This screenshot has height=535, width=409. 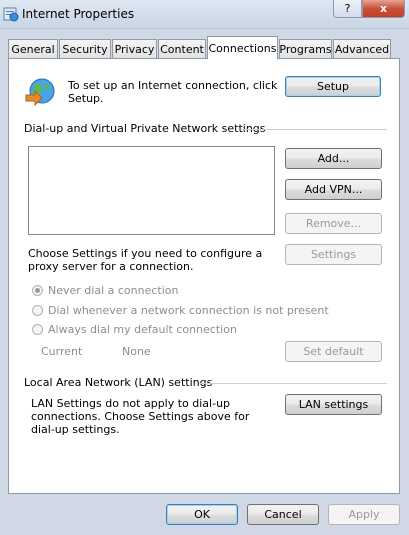 I want to click on tab-security: Security, so click(x=85, y=48).